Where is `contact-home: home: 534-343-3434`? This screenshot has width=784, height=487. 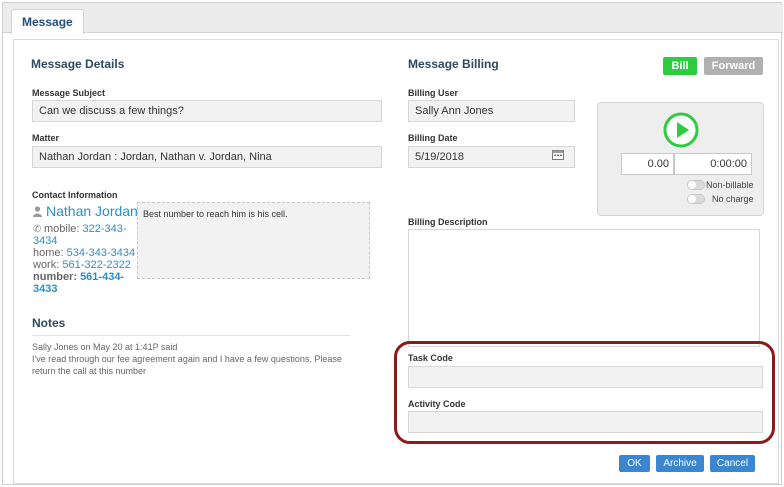 contact-home: home: 534-343-3434 is located at coordinates (84, 253).